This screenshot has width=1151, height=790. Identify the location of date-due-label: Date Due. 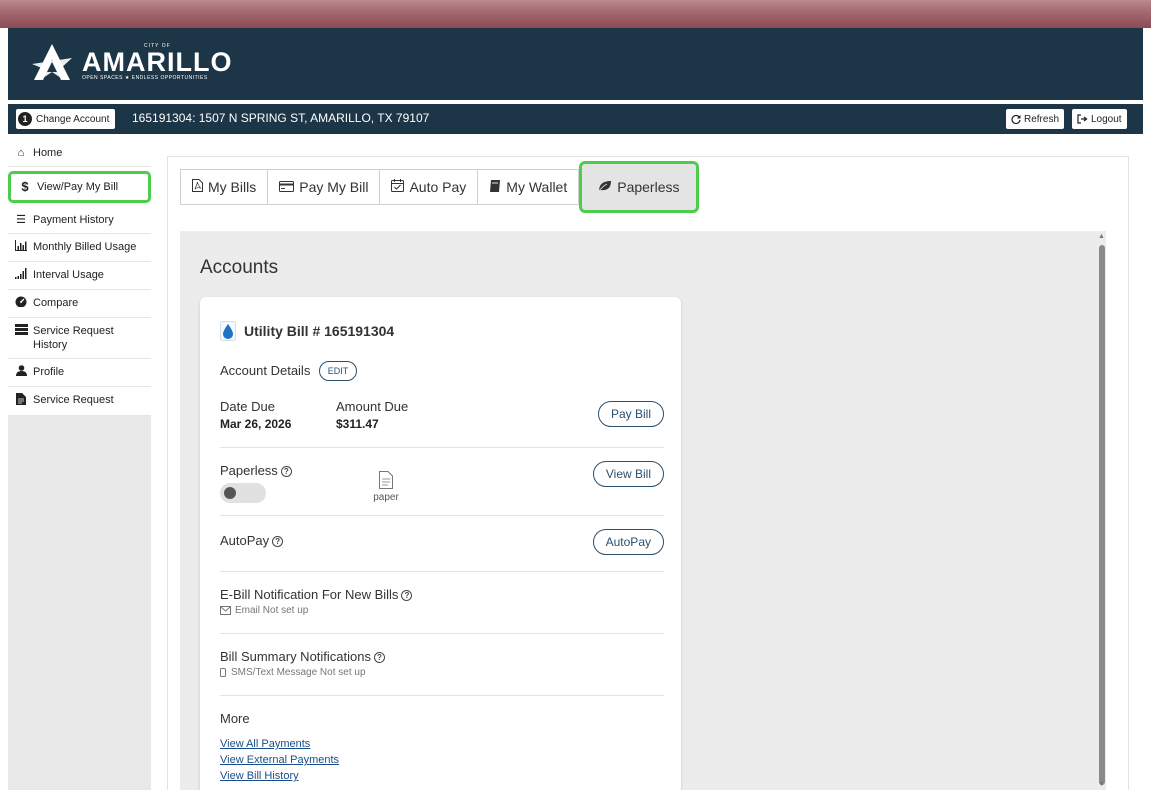
(247, 406).